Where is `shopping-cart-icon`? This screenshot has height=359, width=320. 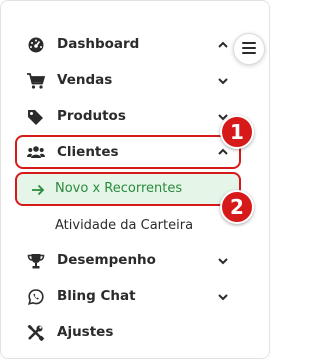
shopping-cart-icon is located at coordinates (36, 81).